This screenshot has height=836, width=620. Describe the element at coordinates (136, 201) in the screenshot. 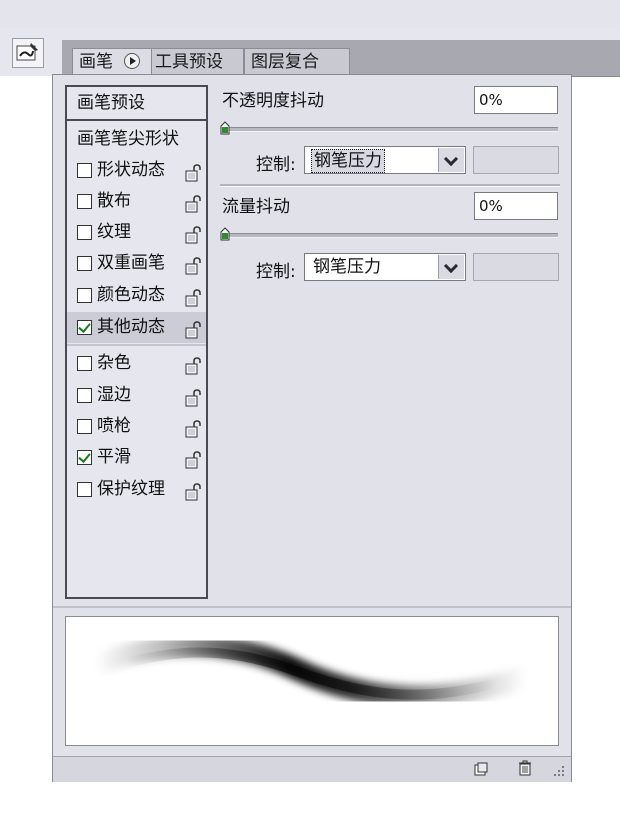

I see `brush-option-row: 散布` at that location.